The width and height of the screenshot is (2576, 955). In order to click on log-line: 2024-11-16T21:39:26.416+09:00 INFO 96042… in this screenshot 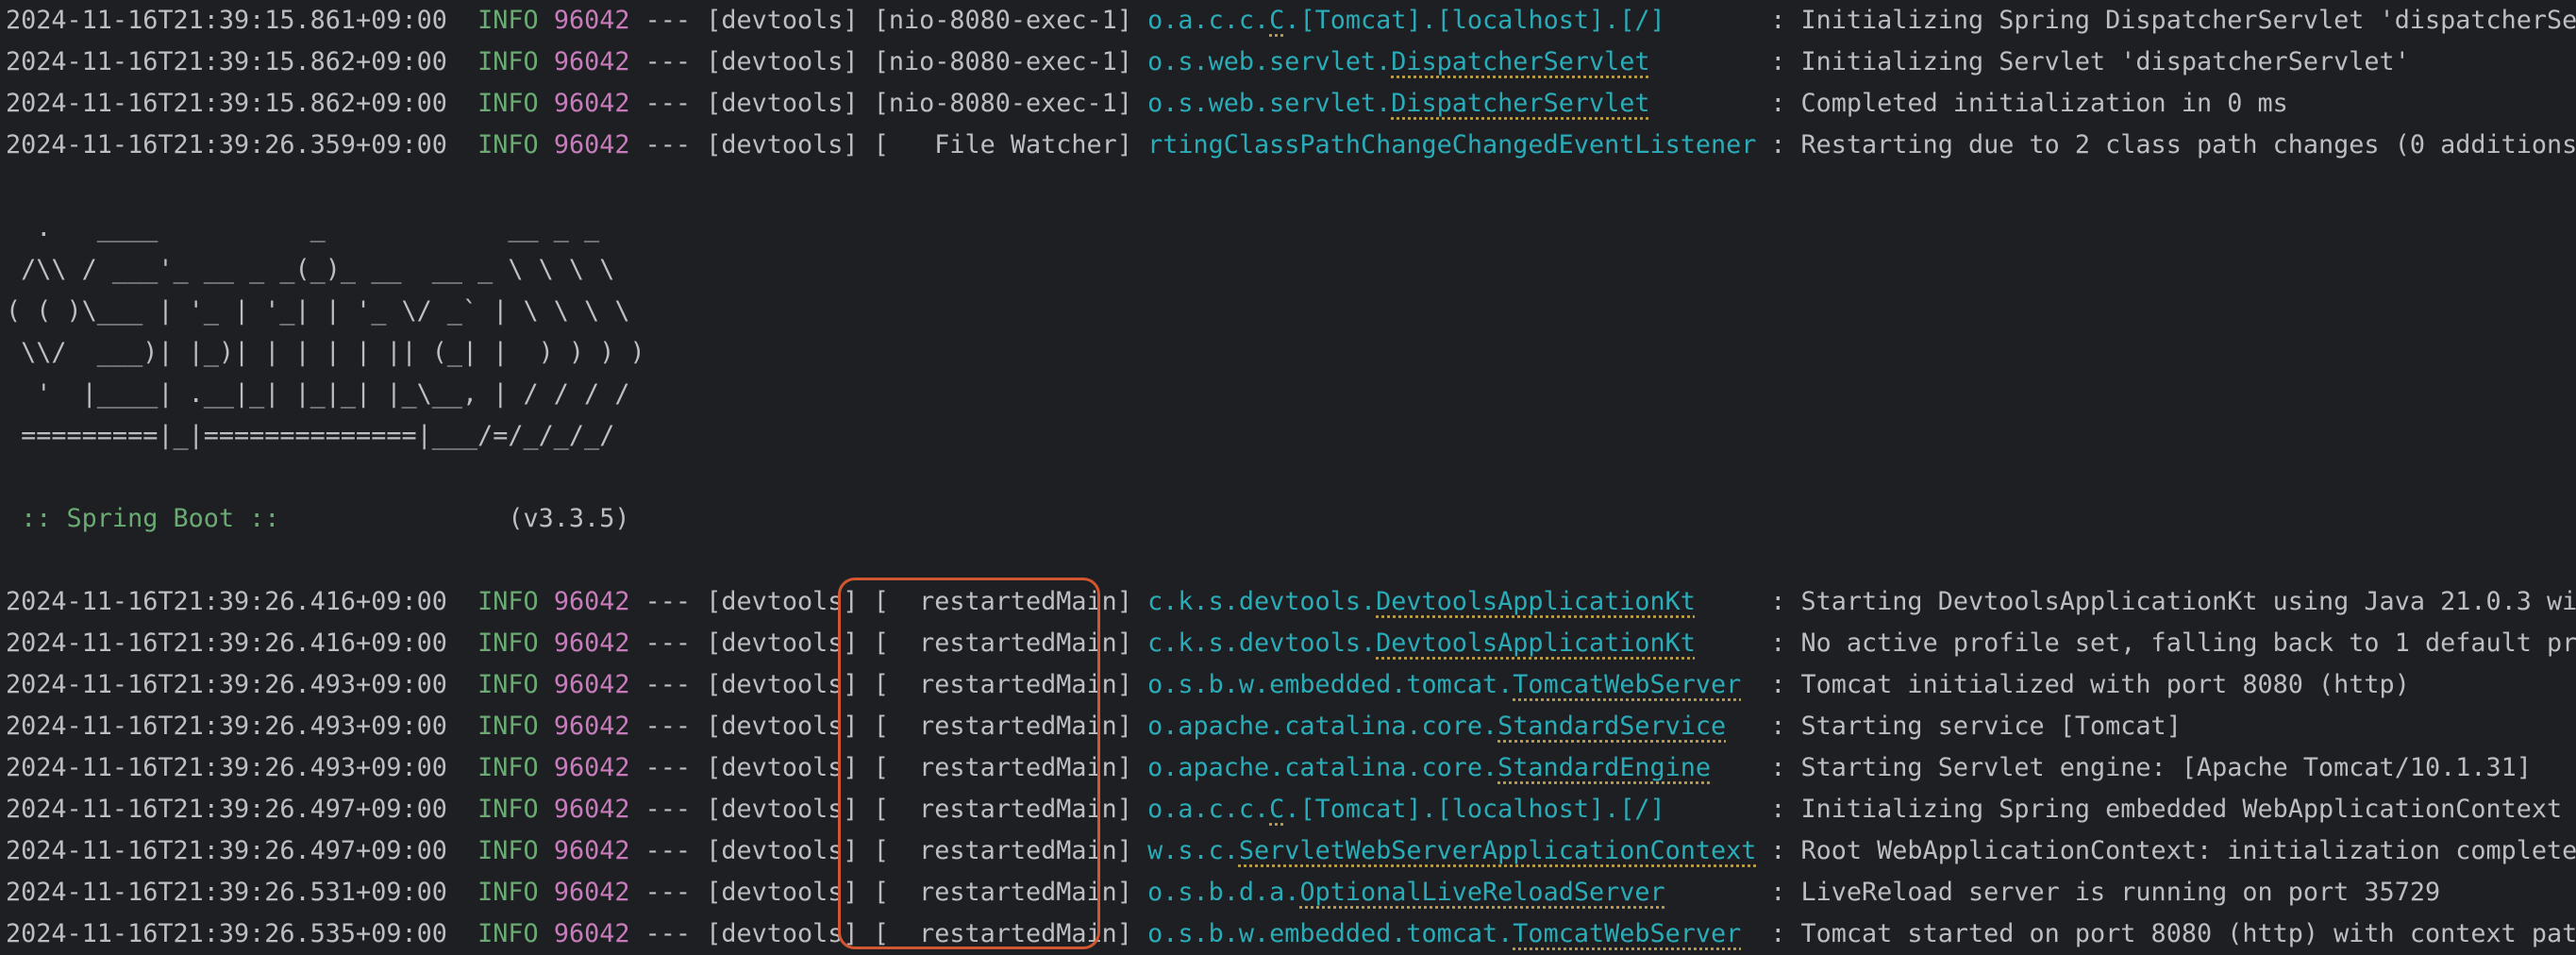, I will do `click(1291, 643)`.